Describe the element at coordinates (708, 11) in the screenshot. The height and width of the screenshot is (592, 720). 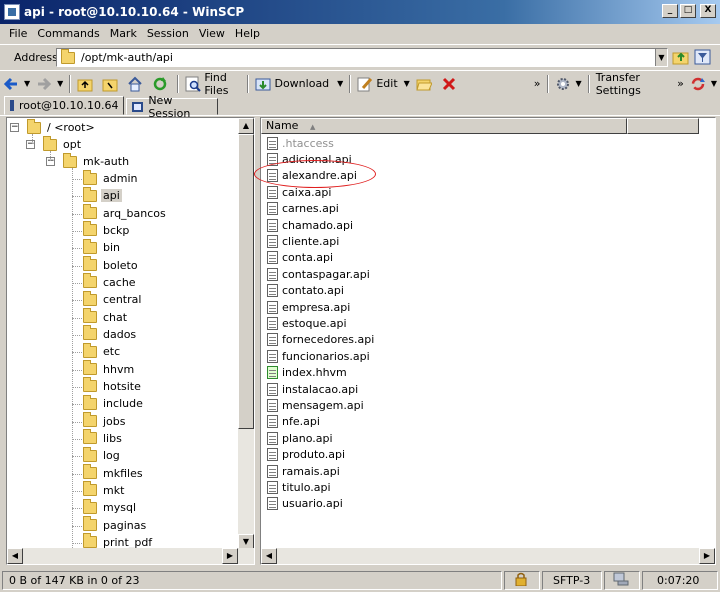
I see `close-button: X` at that location.